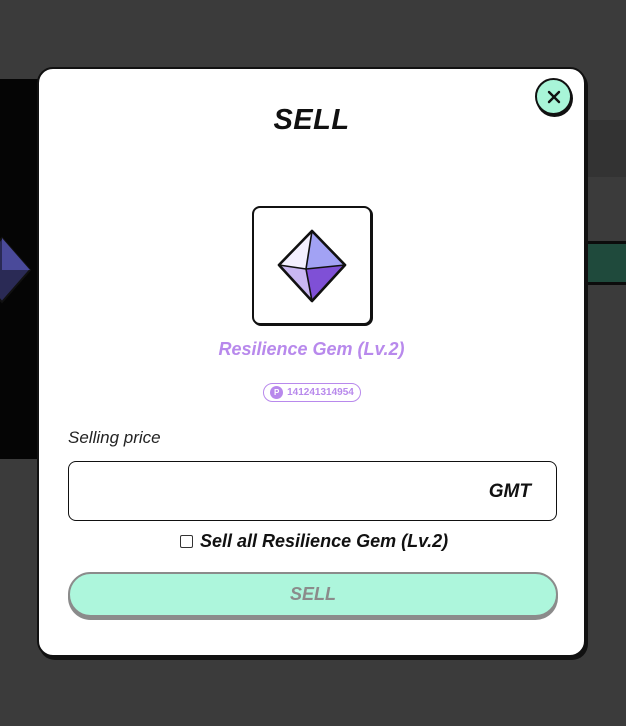 This screenshot has width=626, height=726. Describe the element at coordinates (553, 96) in the screenshot. I see `close-icon` at that location.